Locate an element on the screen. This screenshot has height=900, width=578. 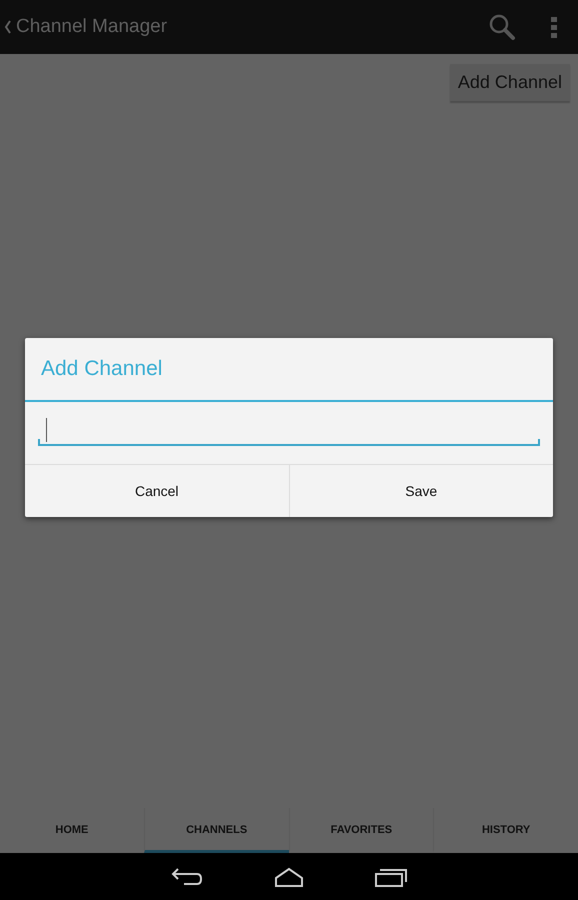
dialog-title: Add Channel is located at coordinates (289, 370).